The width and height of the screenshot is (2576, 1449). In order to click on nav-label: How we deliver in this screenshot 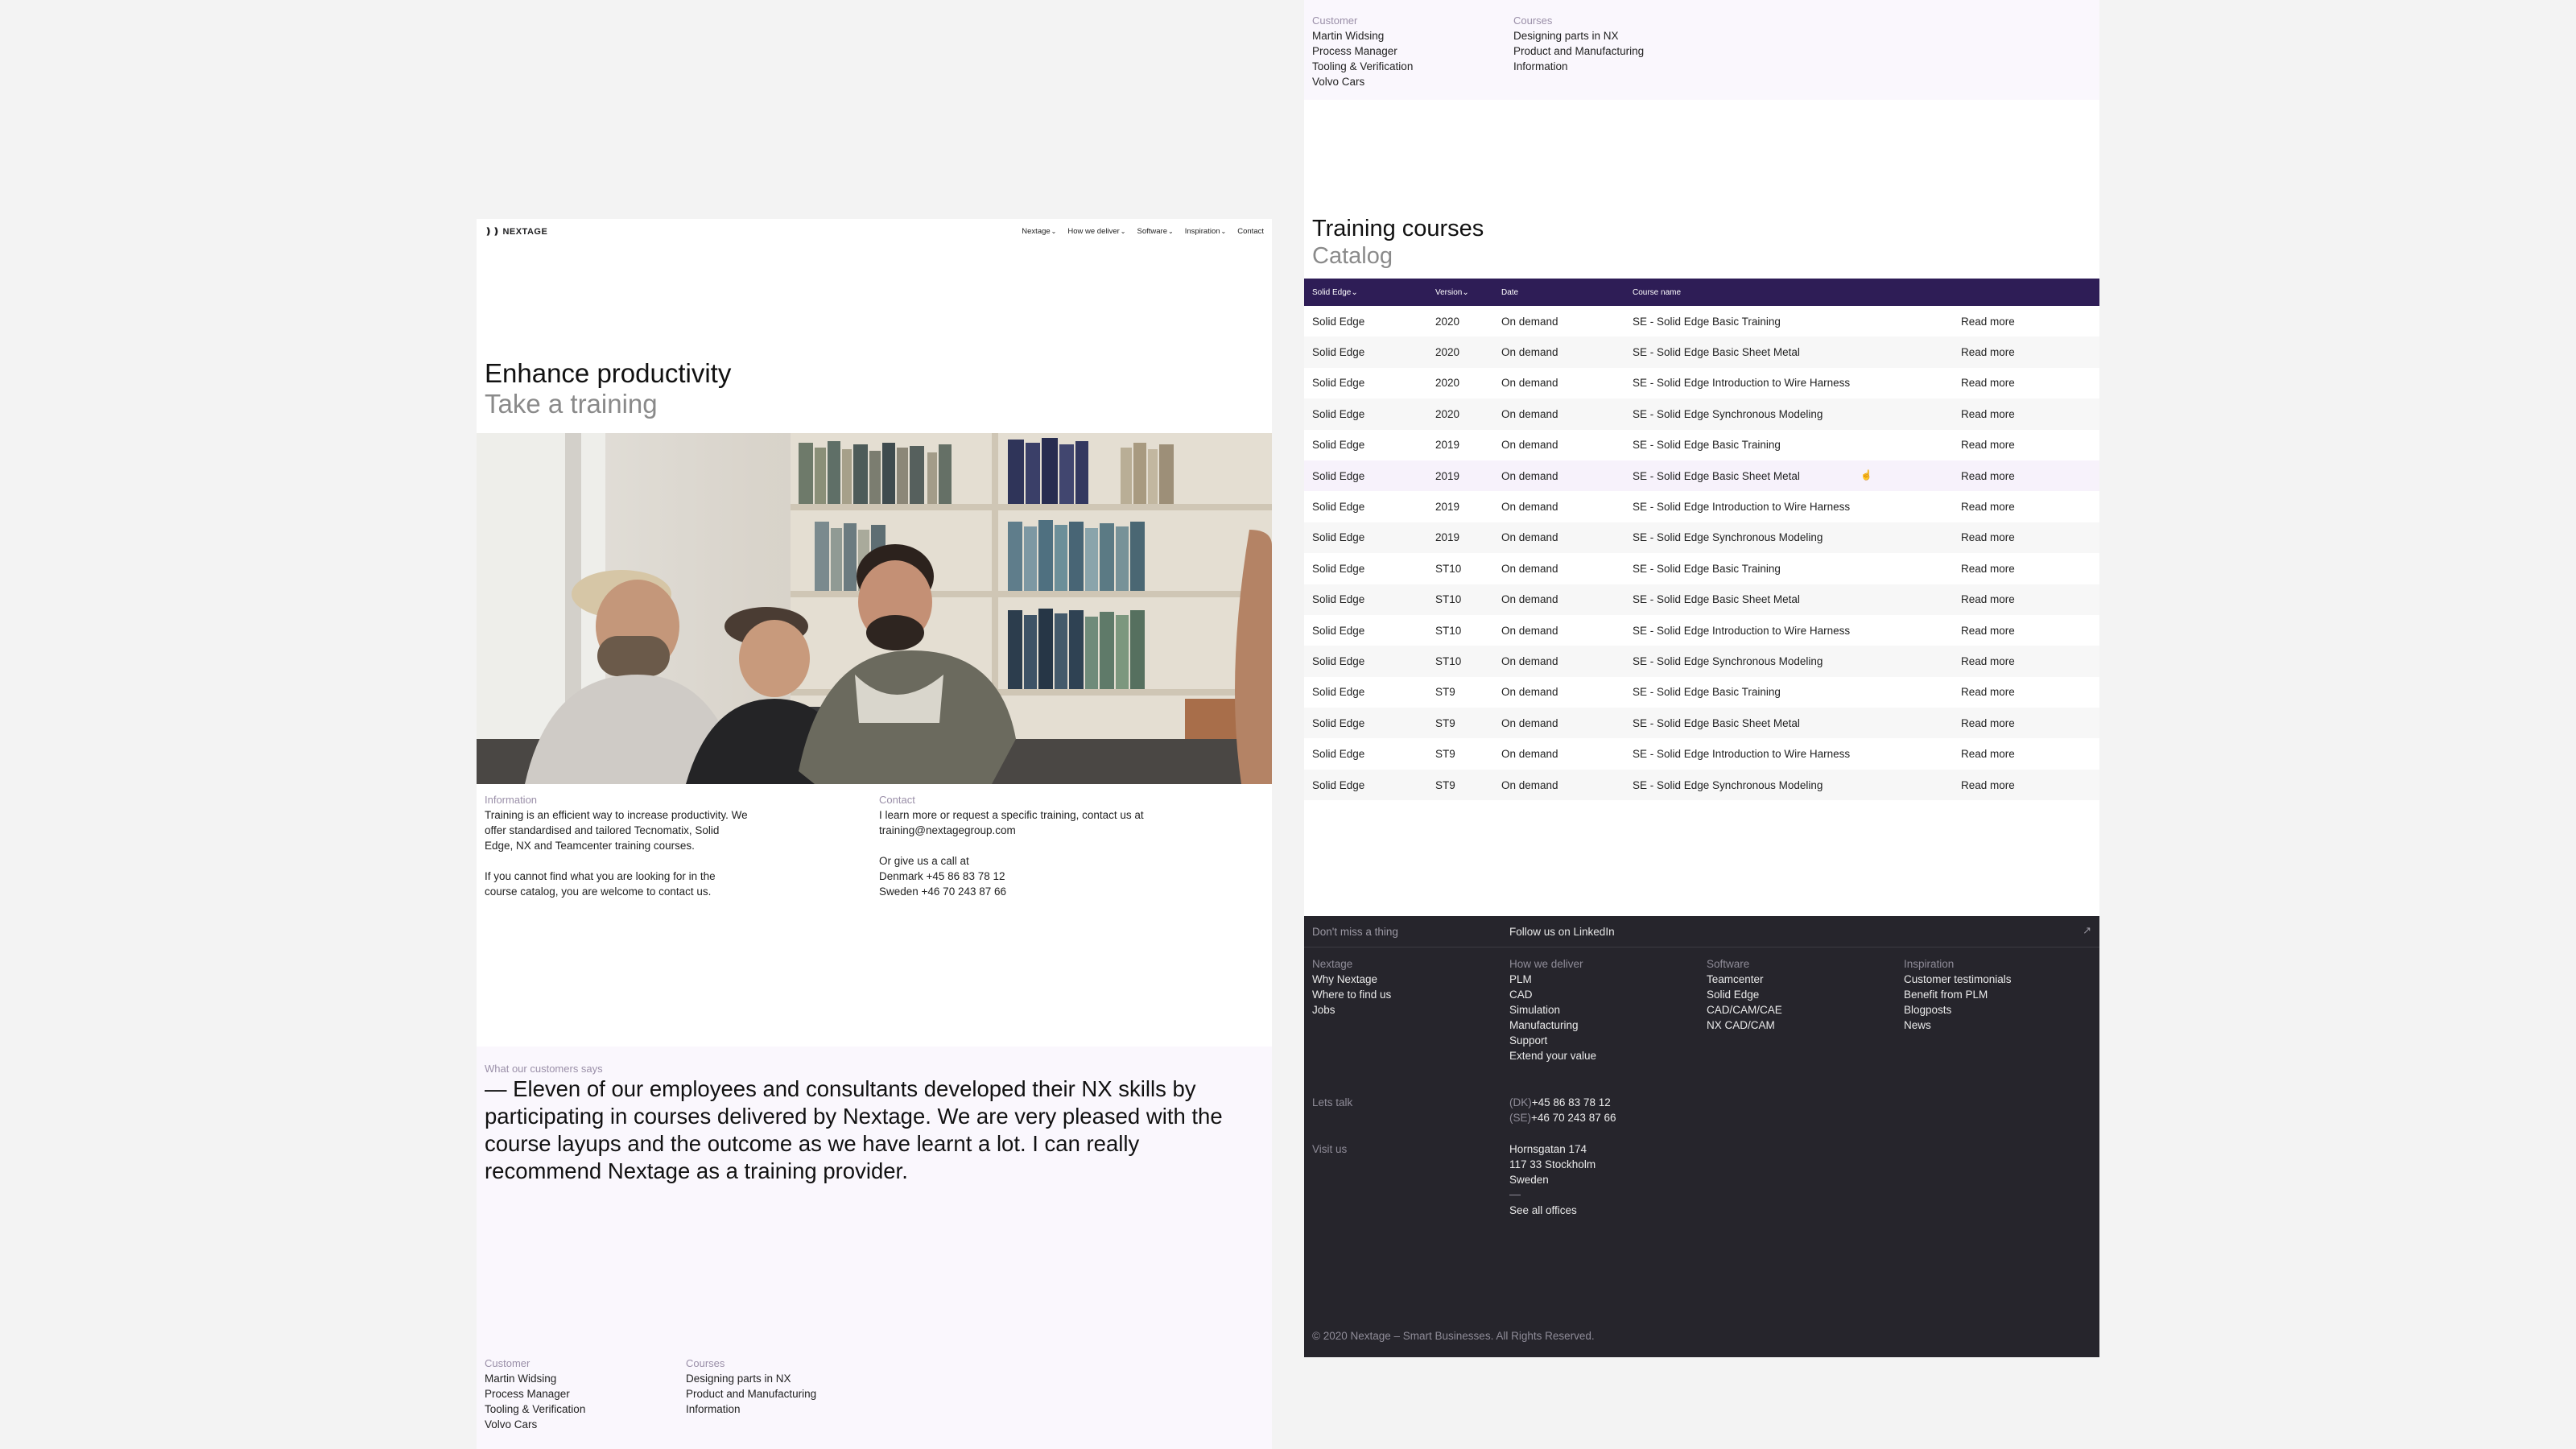, I will do `click(1093, 231)`.